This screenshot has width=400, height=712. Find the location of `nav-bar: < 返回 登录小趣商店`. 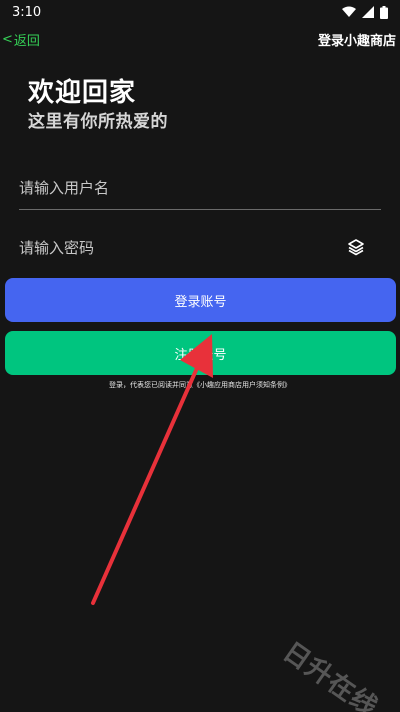

nav-bar: < 返回 登录小趣商店 is located at coordinates (200, 39).